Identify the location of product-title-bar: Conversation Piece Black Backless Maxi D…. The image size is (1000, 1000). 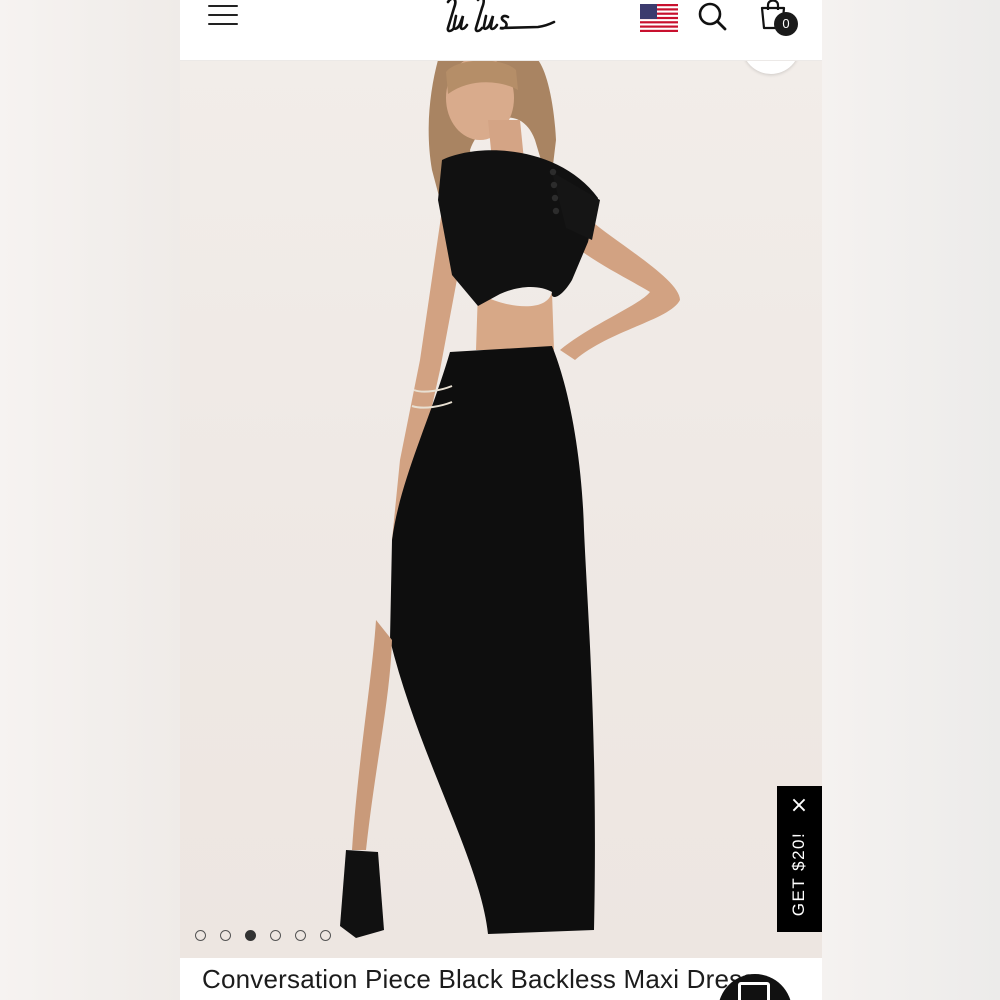
(501, 979).